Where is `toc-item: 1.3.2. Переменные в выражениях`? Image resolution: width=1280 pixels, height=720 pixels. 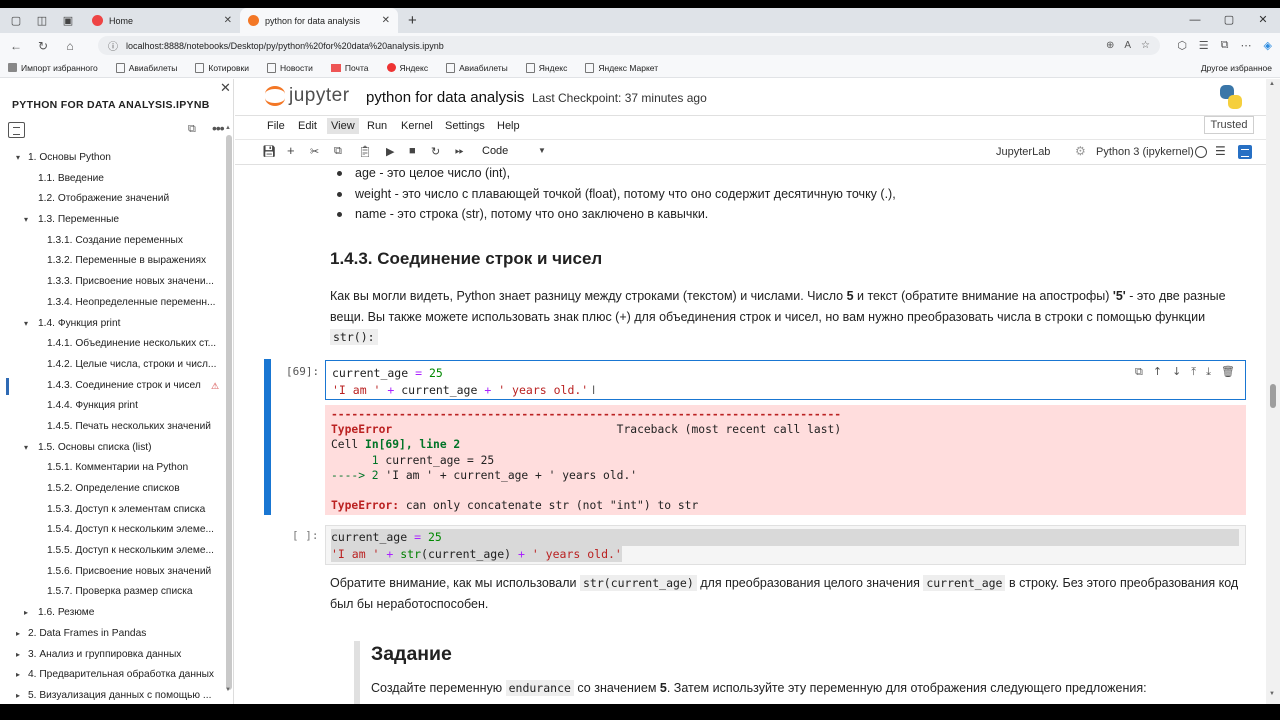 toc-item: 1.3.2. Переменные в выражениях is located at coordinates (111, 261).